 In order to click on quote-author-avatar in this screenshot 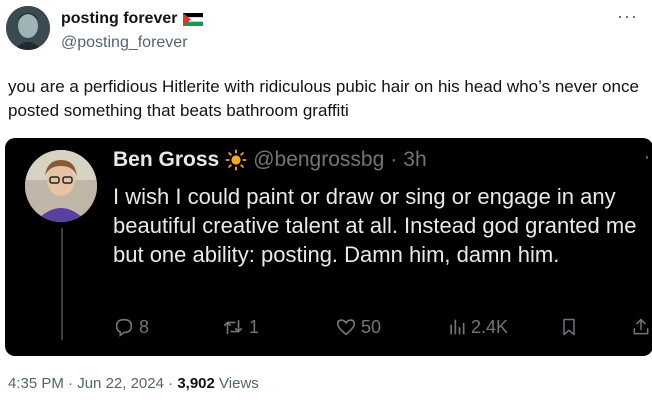, I will do `click(61, 186)`.